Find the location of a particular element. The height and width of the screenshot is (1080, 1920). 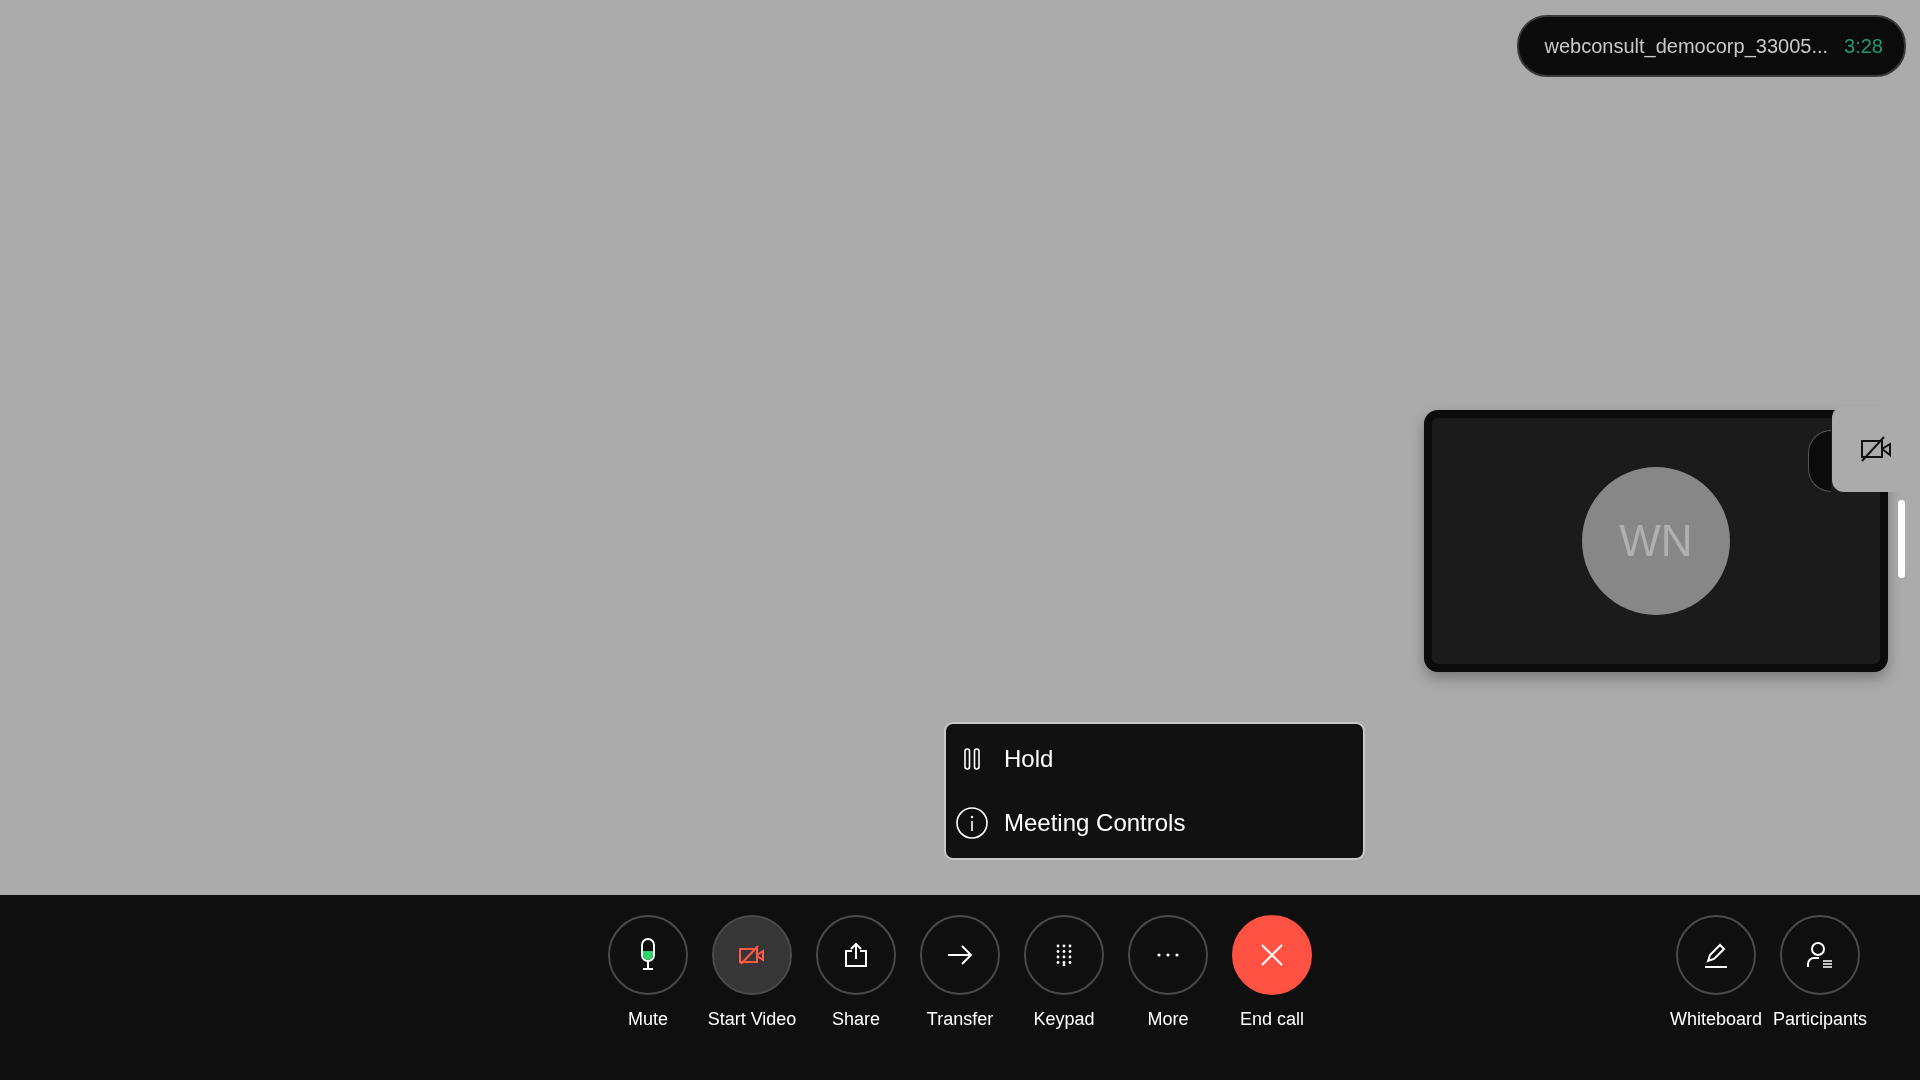

menu-item: Meeting Controls is located at coordinates (1154, 823).